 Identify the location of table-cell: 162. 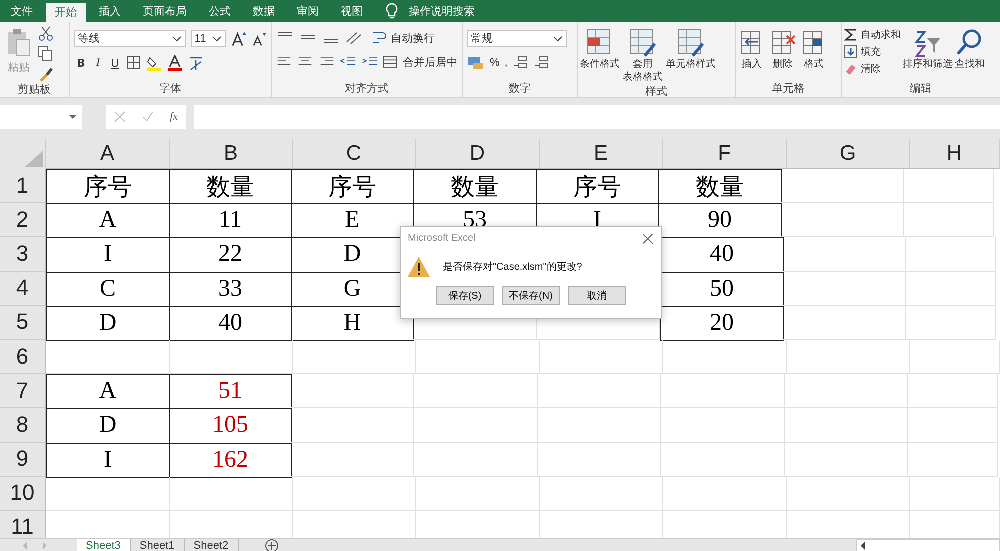
(230, 460).